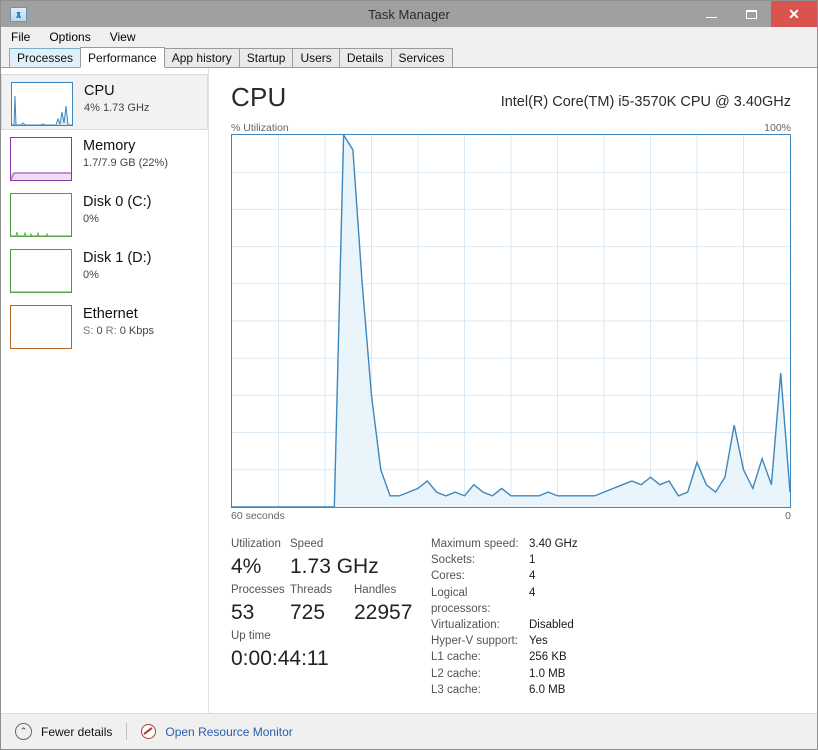  I want to click on stat-row-uptime: Up time 0:00:44:11, so click(329, 650).